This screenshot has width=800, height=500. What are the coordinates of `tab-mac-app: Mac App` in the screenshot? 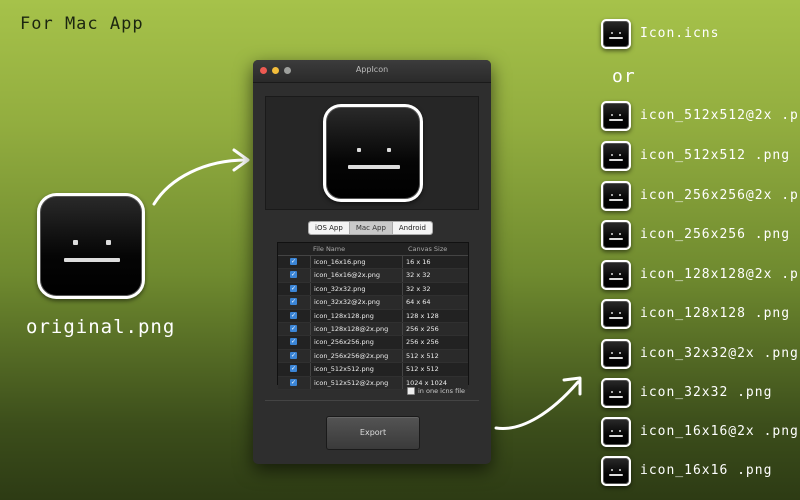 It's located at (370, 228).